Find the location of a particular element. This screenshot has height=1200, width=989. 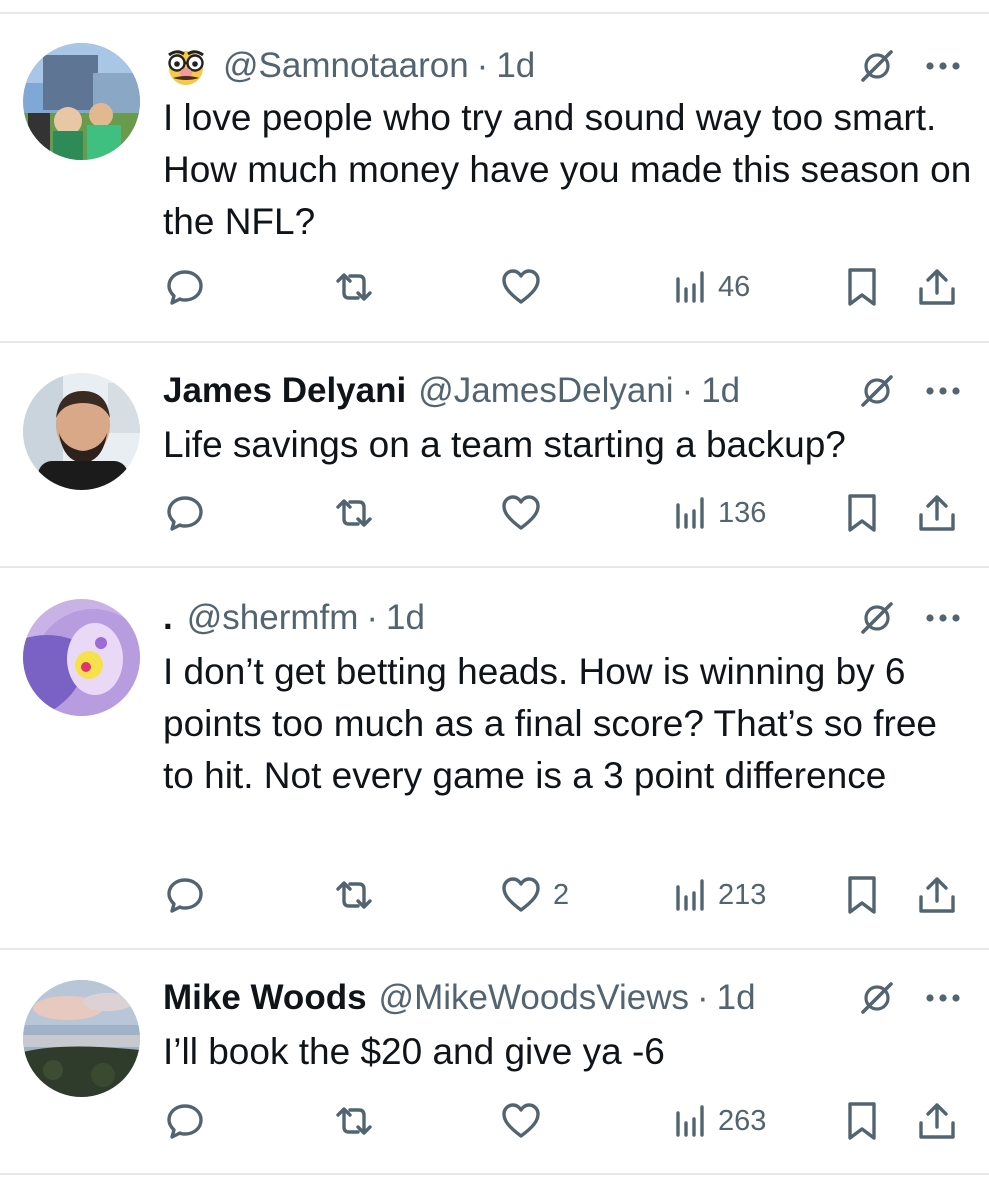

like-count: 2 is located at coordinates (561, 894).